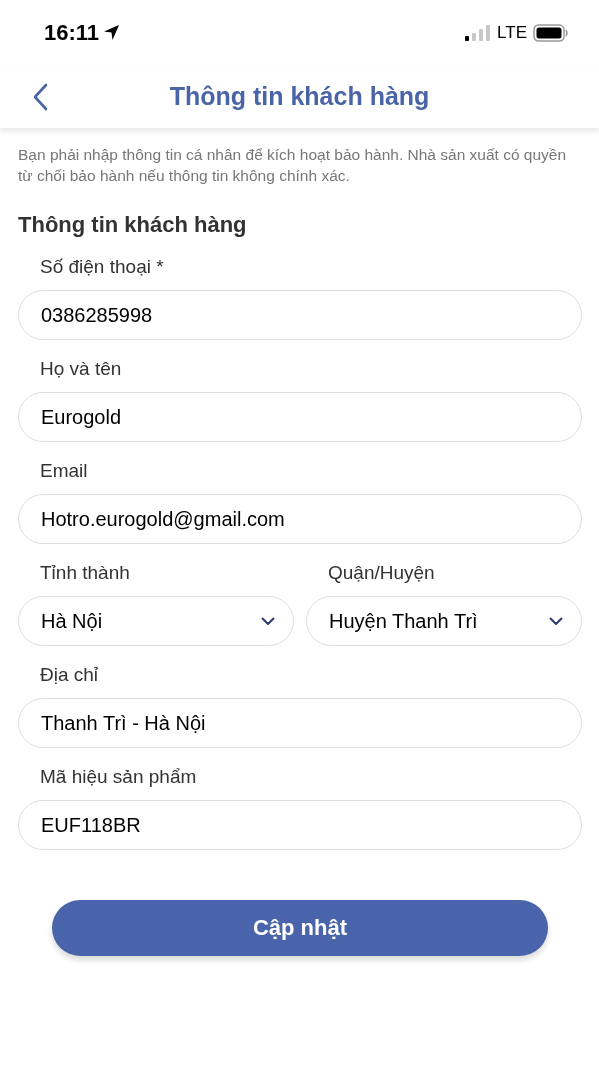 The width and height of the screenshot is (599, 1089). I want to click on notice-text: Bạn phải nhập thông tin cá nhân để kích hoạt bảo hành. Nhà sản xuất có quyền từ chối bảo hành nếu thông tin không chính xác., so click(293, 165).